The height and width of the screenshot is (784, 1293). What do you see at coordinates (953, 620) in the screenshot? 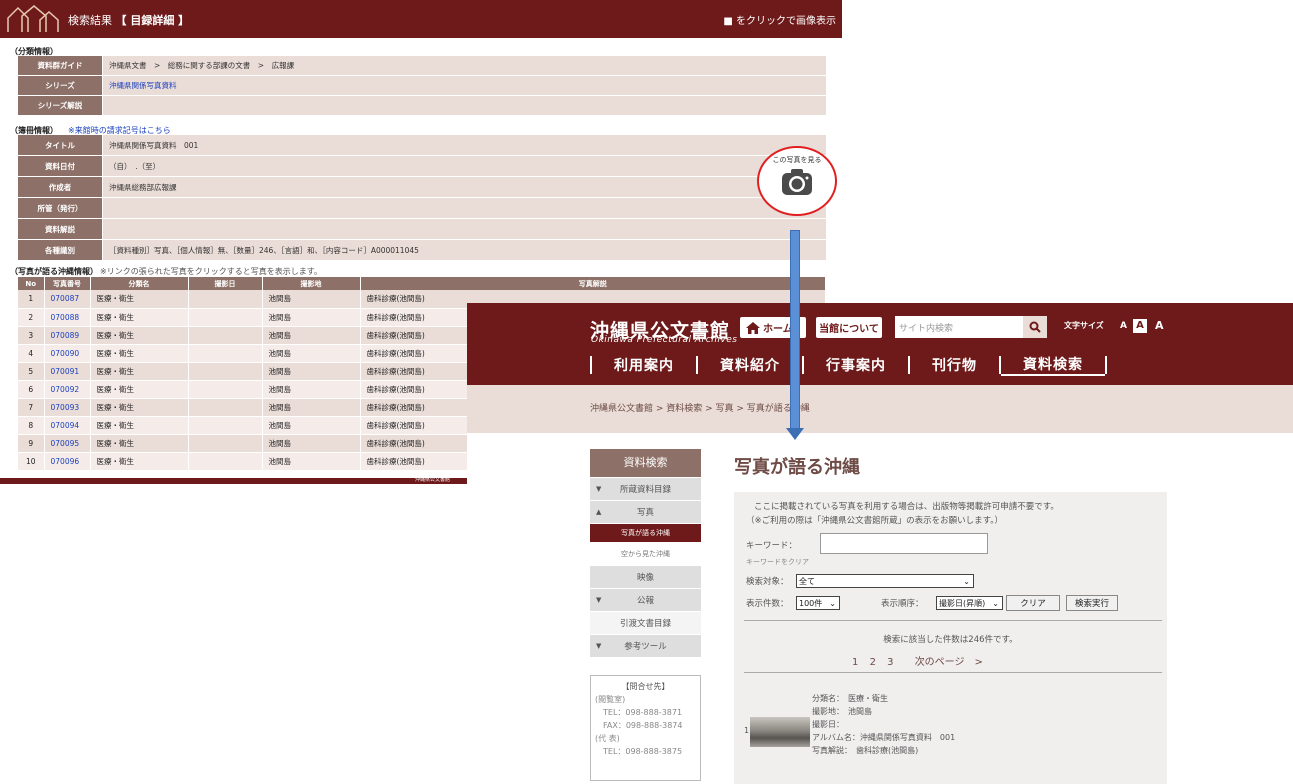
I see `divider` at bounding box center [953, 620].